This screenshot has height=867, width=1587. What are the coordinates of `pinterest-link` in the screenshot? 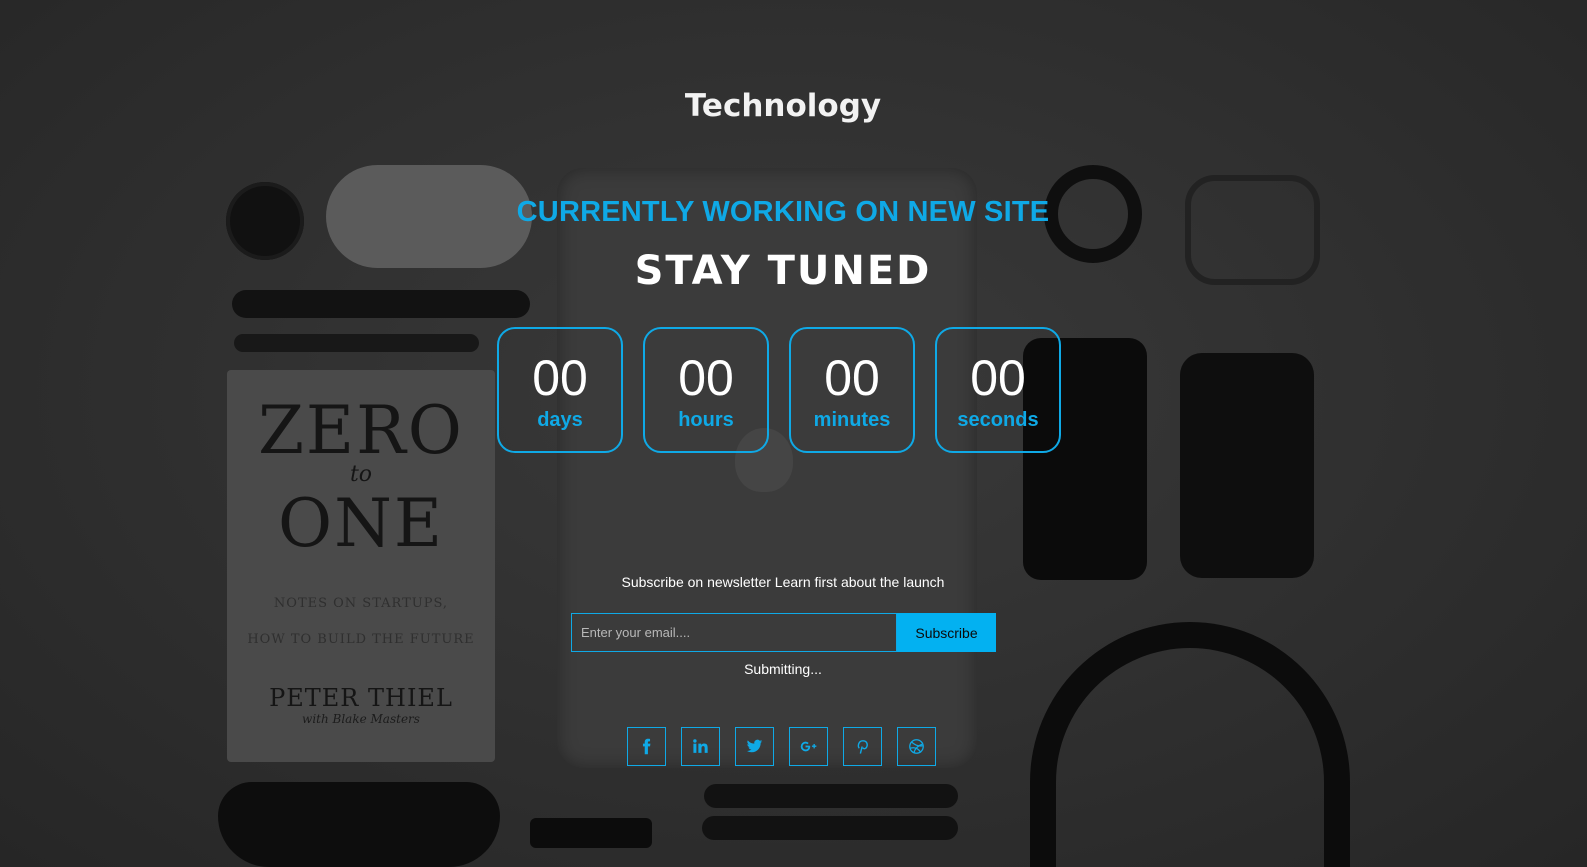 It's located at (862, 746).